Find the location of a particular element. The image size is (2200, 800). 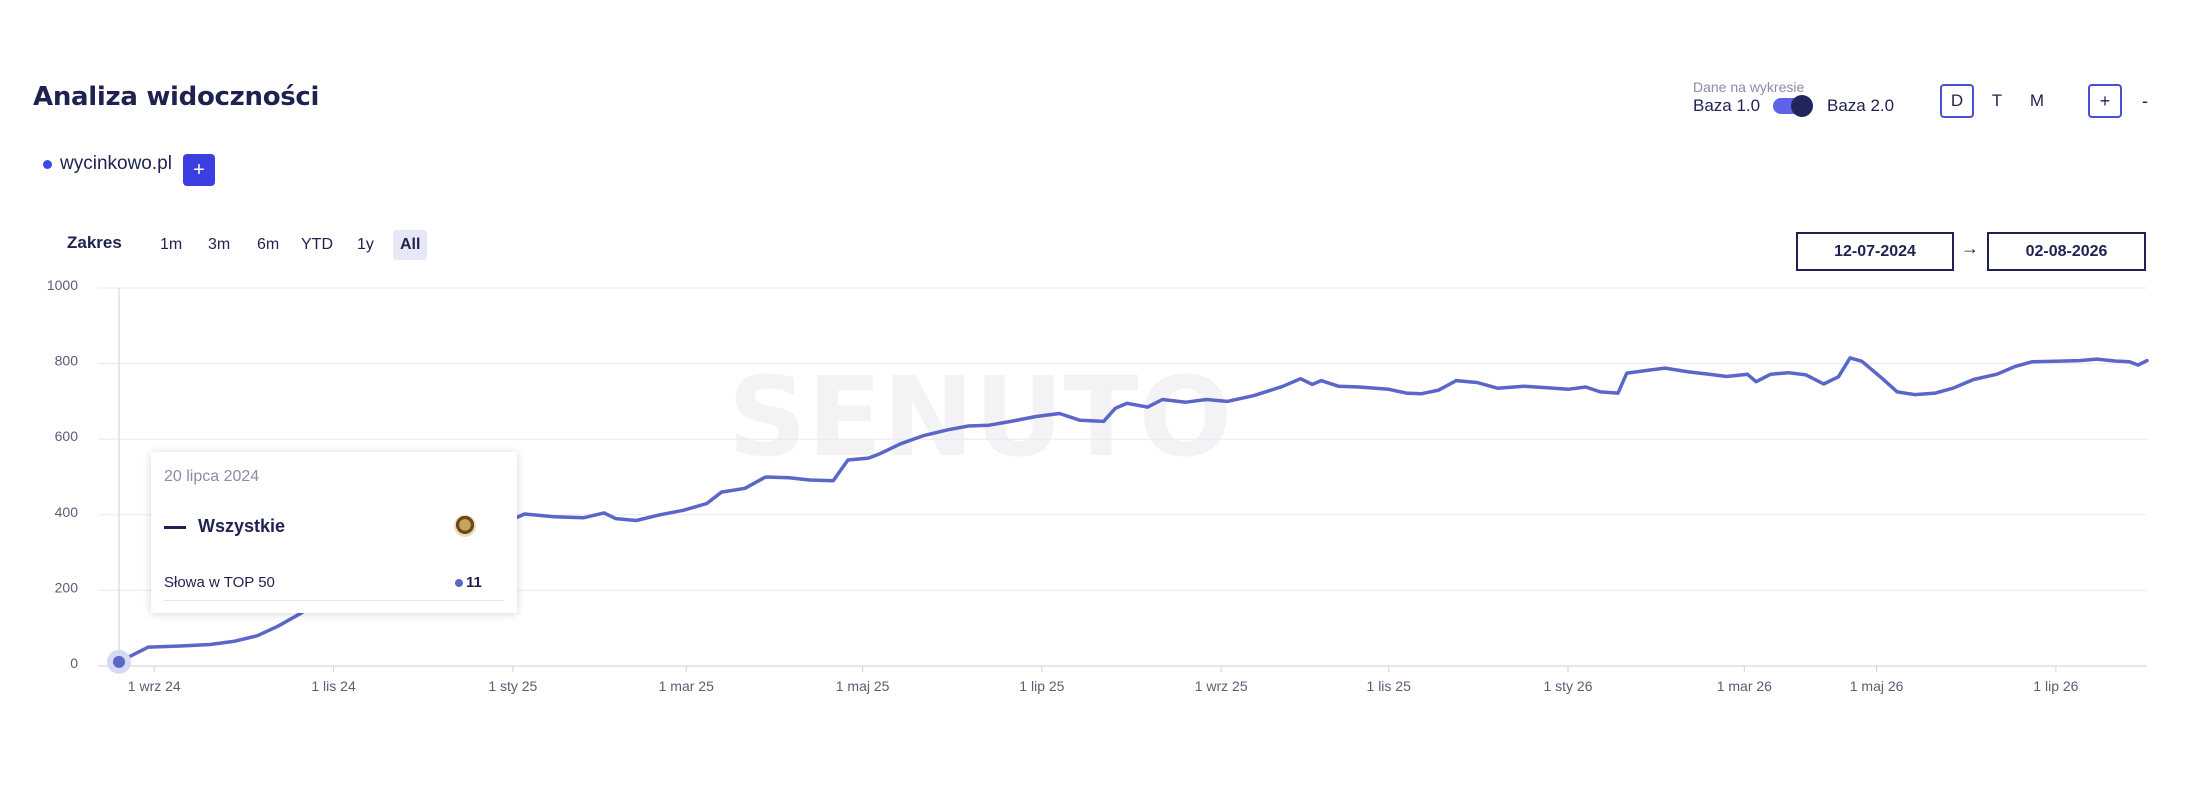

domain-logo-icon is located at coordinates (465, 526).